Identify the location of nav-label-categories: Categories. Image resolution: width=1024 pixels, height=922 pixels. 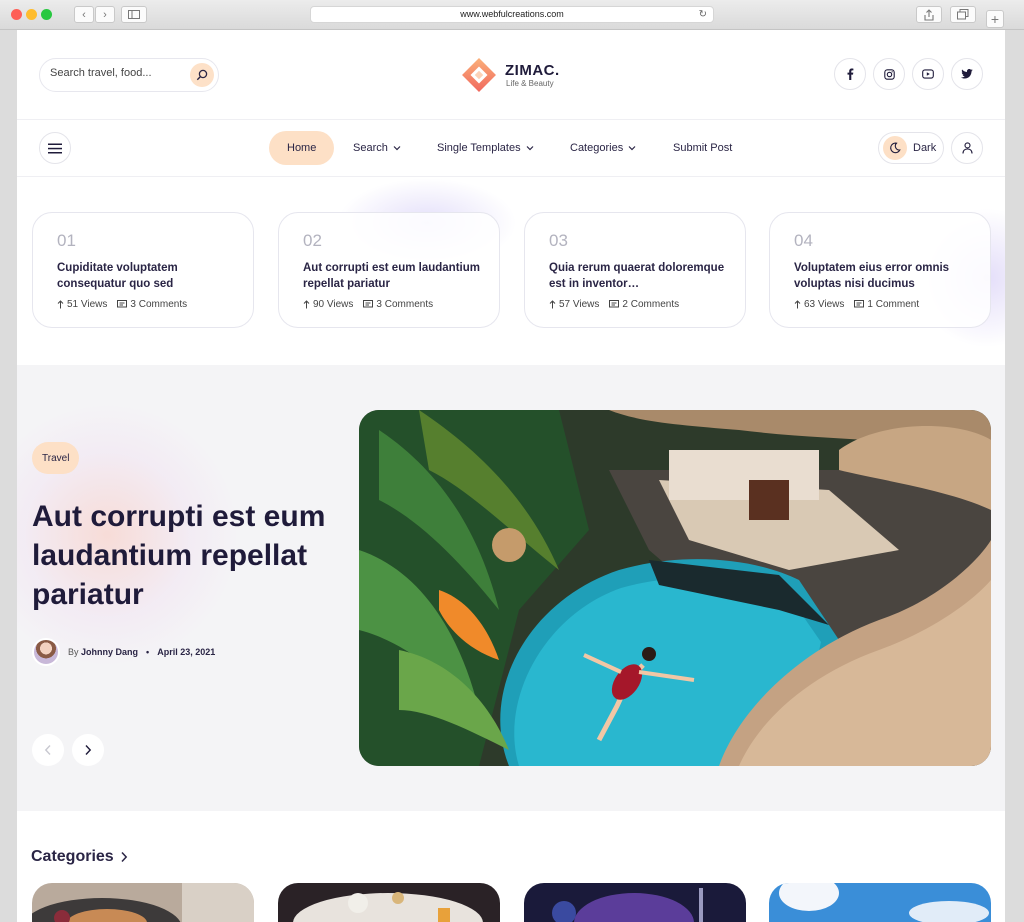
(597, 148).